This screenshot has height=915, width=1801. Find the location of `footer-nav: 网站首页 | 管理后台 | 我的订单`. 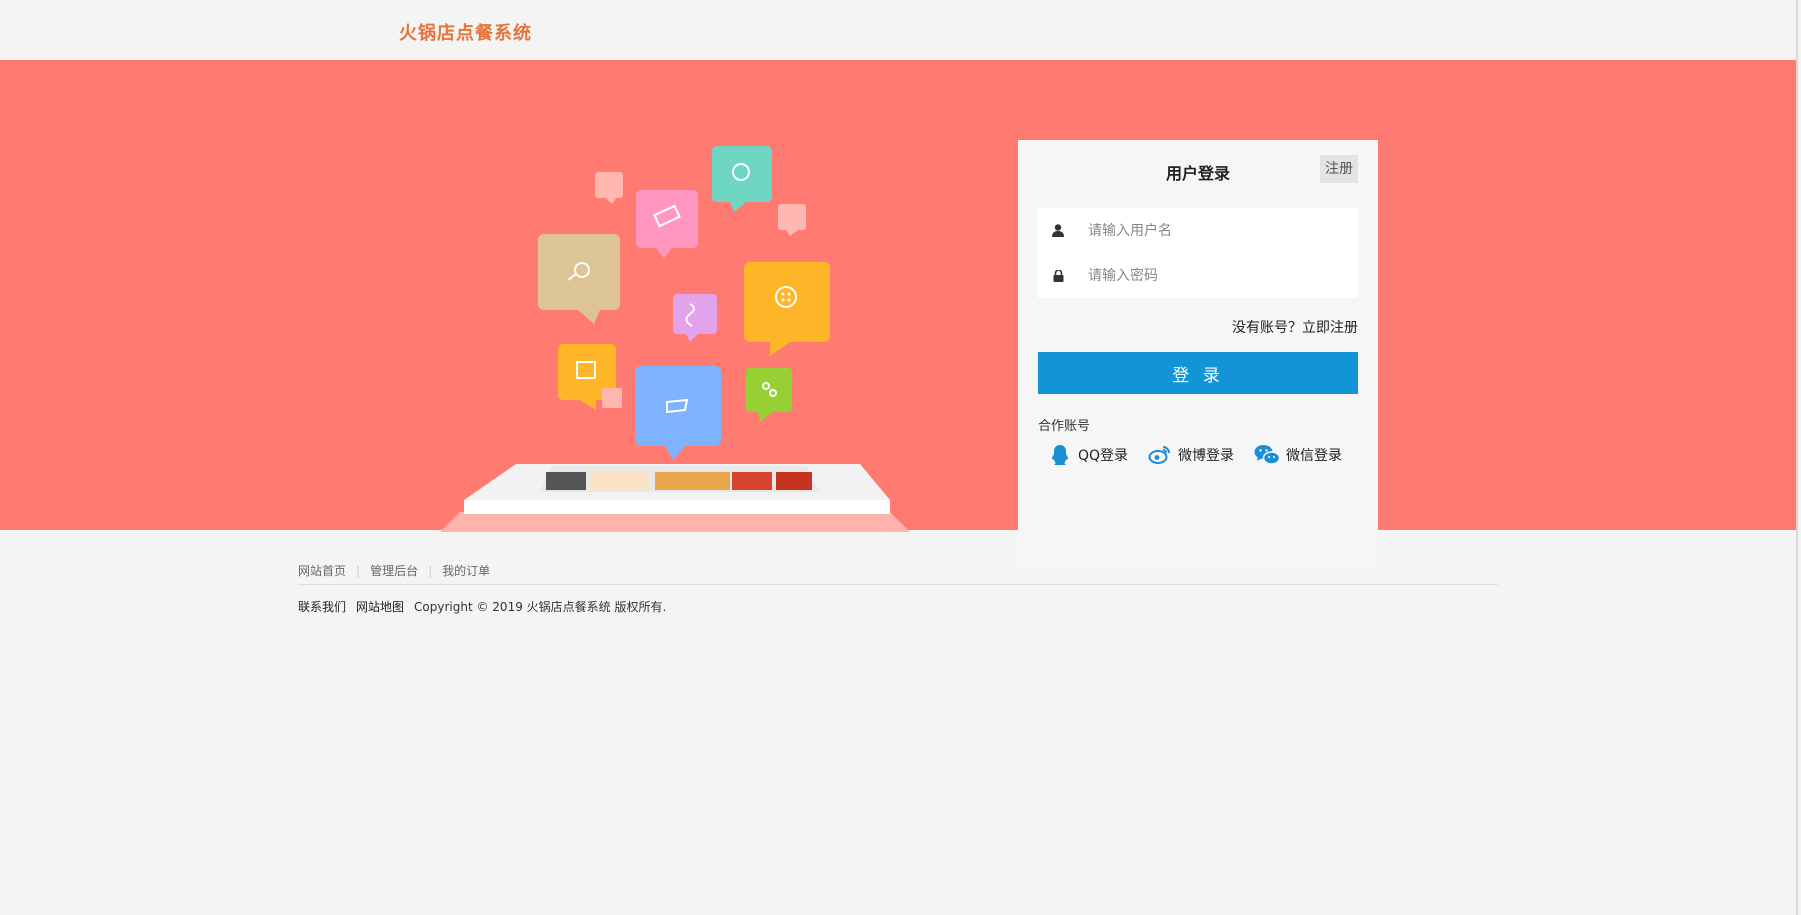

footer-nav: 网站首页 | 管理后台 | 我的订单 is located at coordinates (394, 570).